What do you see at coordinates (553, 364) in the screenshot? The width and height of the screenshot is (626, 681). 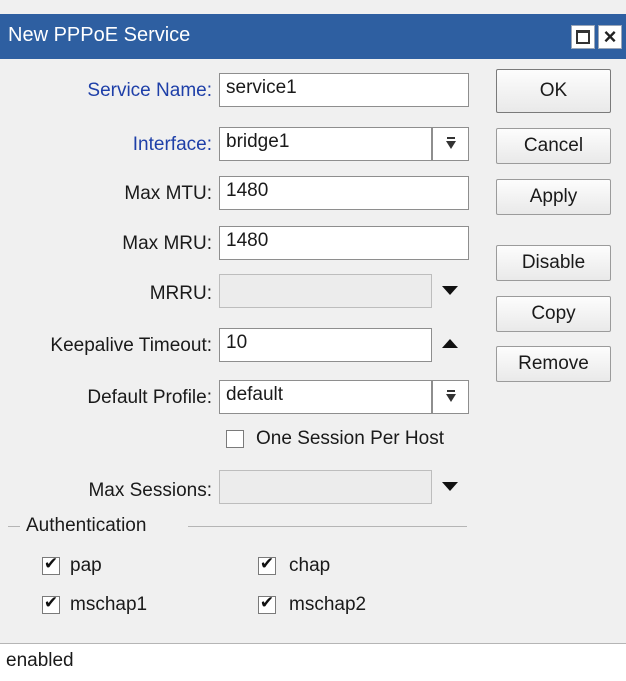 I see `remove-button: Remove` at bounding box center [553, 364].